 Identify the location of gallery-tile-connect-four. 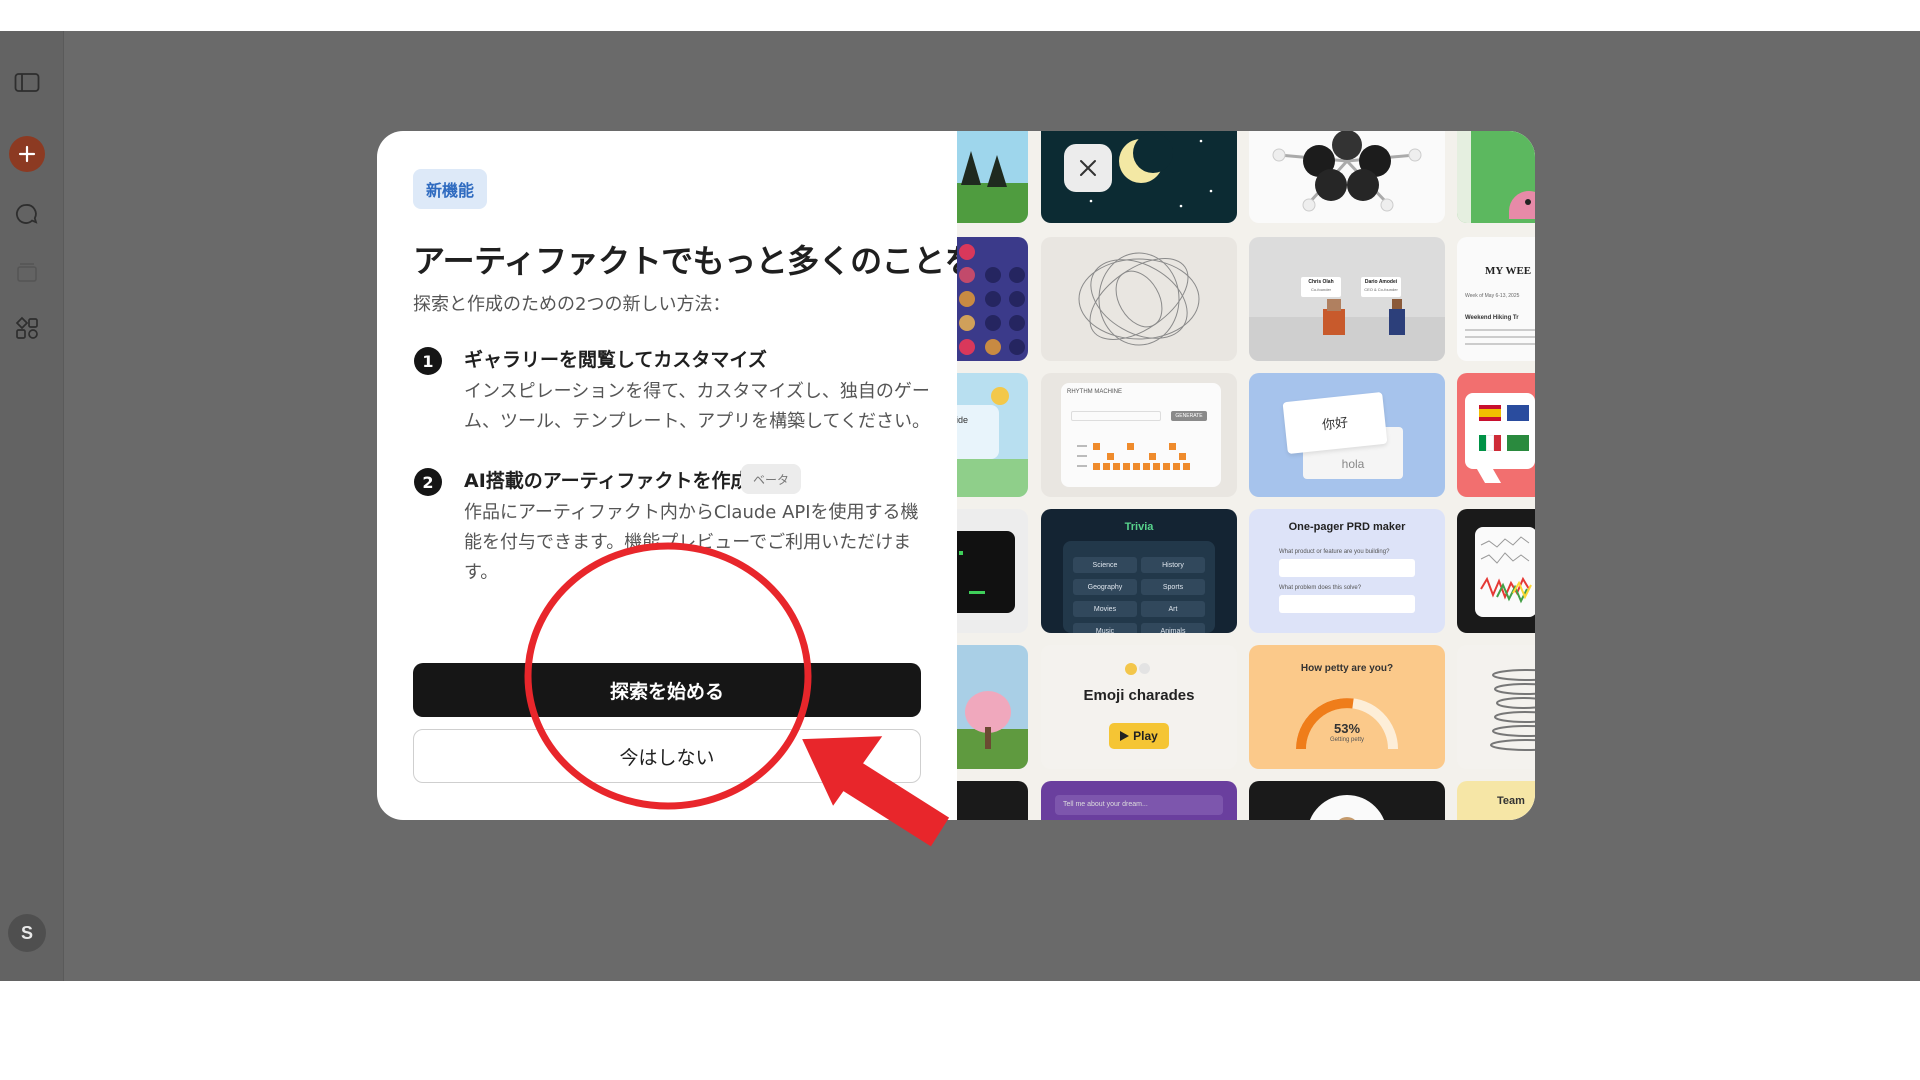
(992, 299).